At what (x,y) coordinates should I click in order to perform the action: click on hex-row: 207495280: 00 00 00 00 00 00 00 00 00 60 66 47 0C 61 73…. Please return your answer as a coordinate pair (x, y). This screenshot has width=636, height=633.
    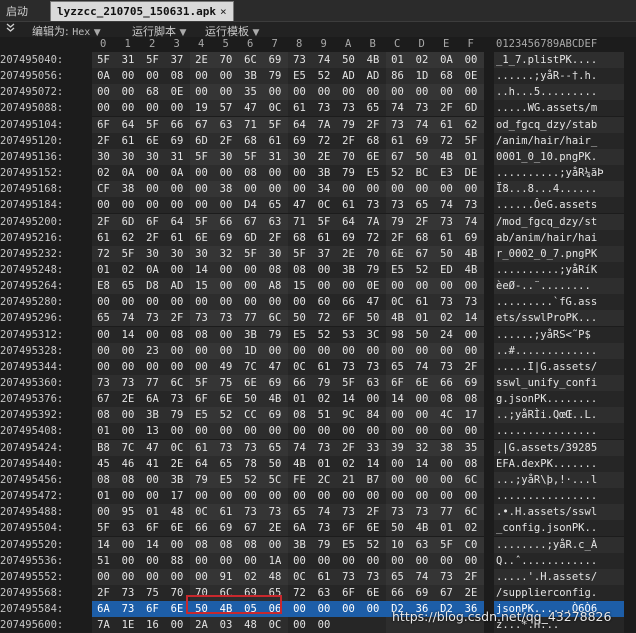
    Looking at the image, I should click on (318, 302).